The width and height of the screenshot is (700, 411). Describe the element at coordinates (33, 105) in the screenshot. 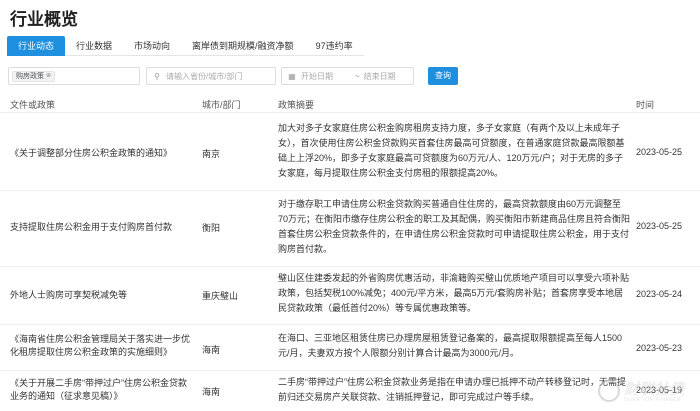

I see `header-title: 文件或政策` at that location.